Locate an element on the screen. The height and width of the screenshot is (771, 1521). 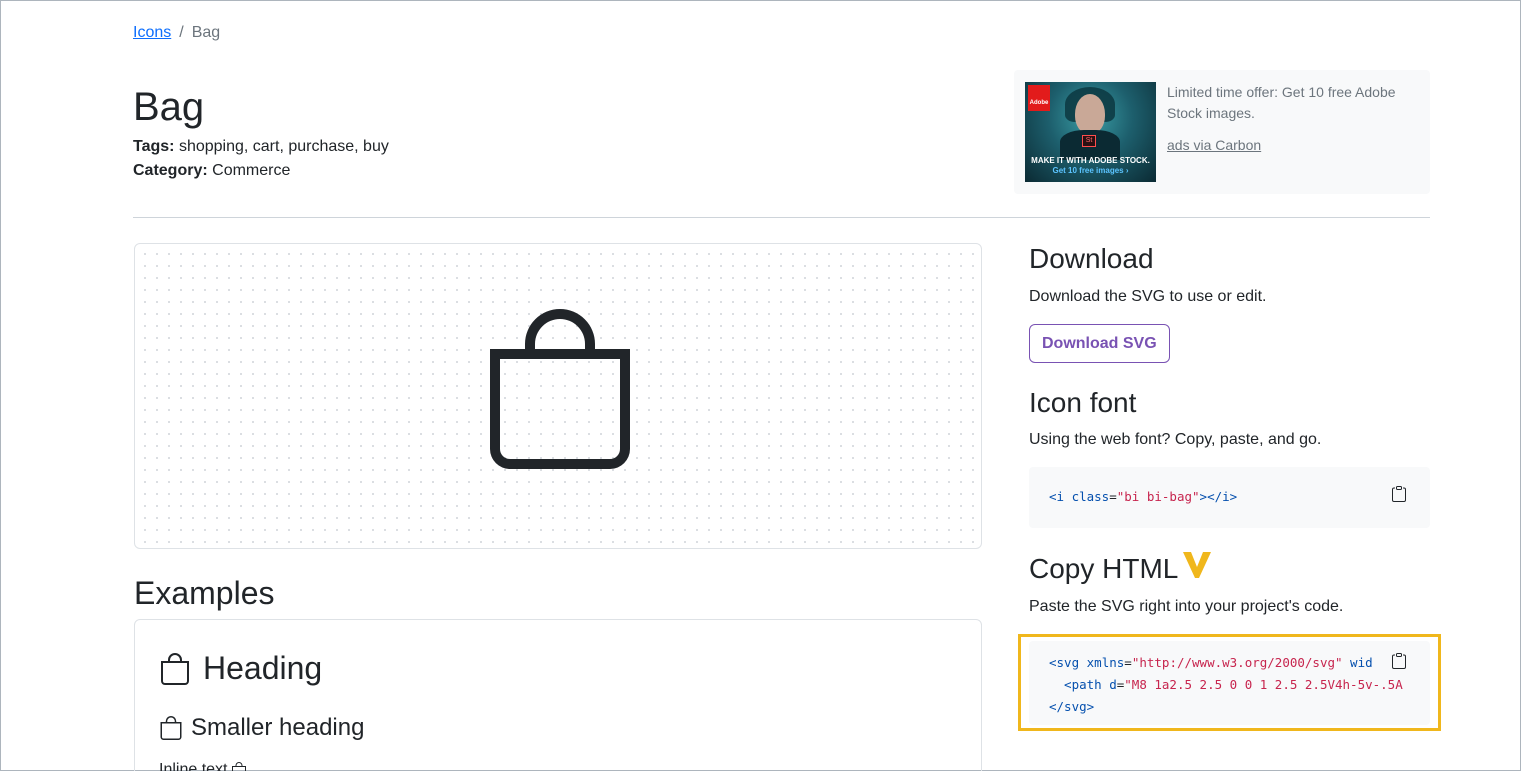
breadcrumb-current: Bag is located at coordinates (206, 32).